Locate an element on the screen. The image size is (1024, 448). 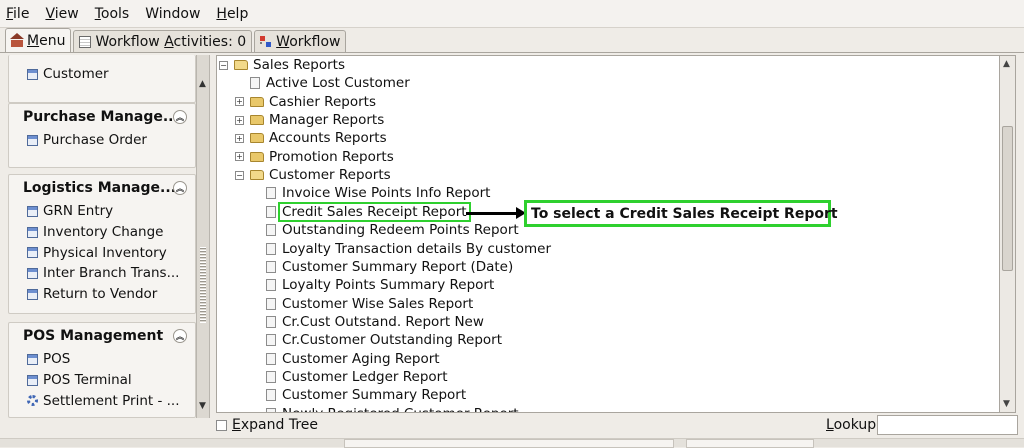
sidebar-item-label: POS is located at coordinates (57, 359).